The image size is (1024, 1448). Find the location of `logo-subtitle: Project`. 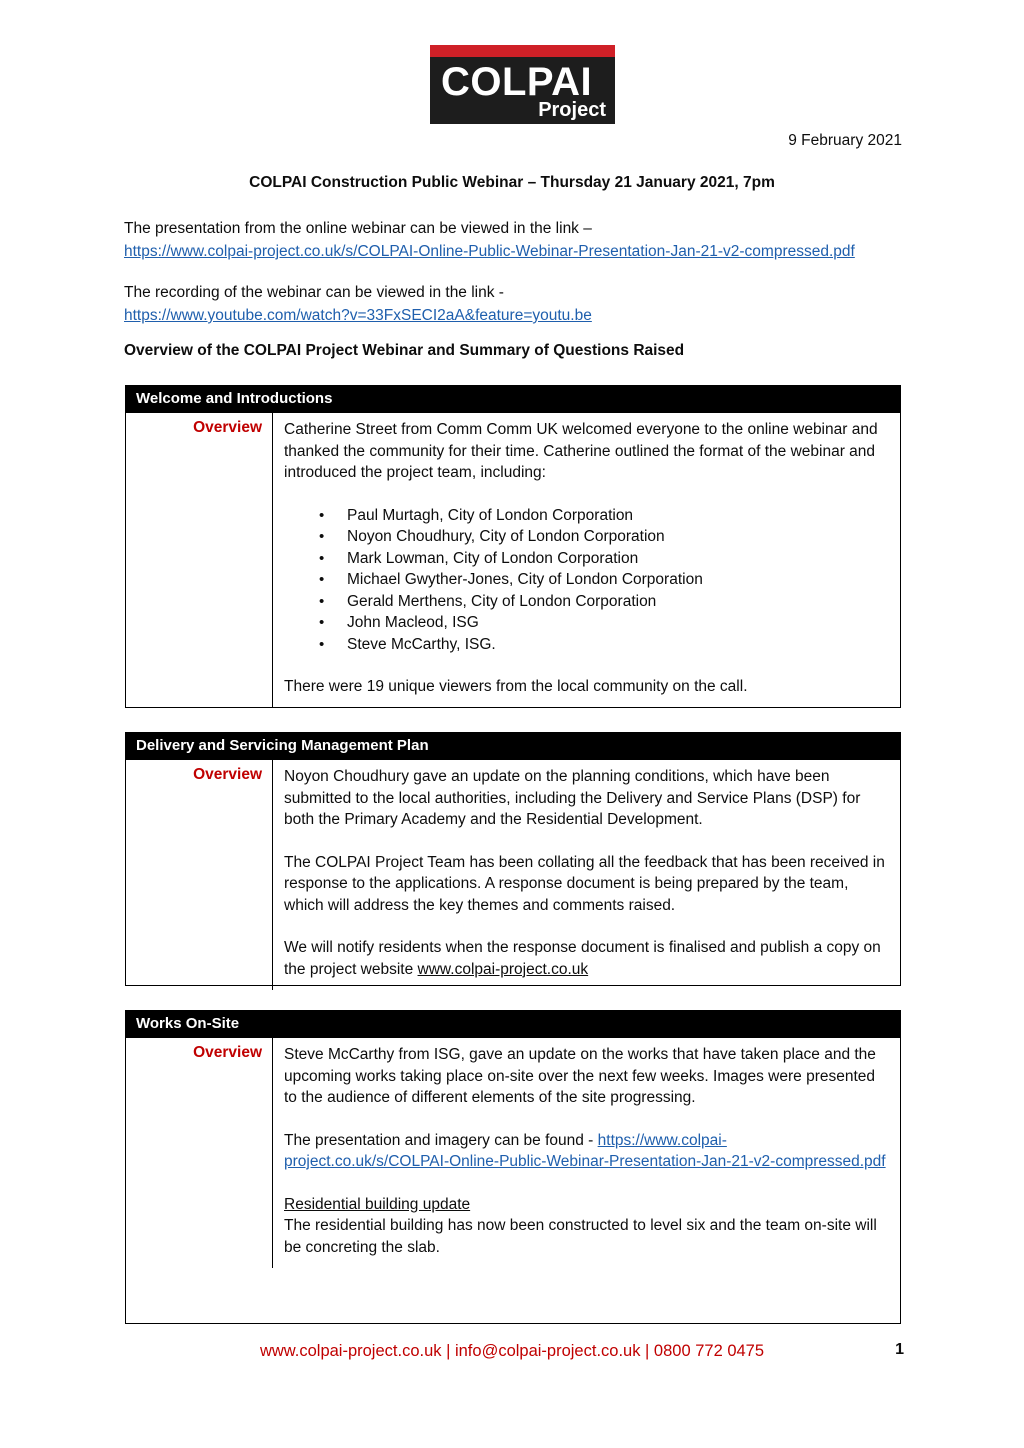

logo-subtitle: Project is located at coordinates (572, 110).